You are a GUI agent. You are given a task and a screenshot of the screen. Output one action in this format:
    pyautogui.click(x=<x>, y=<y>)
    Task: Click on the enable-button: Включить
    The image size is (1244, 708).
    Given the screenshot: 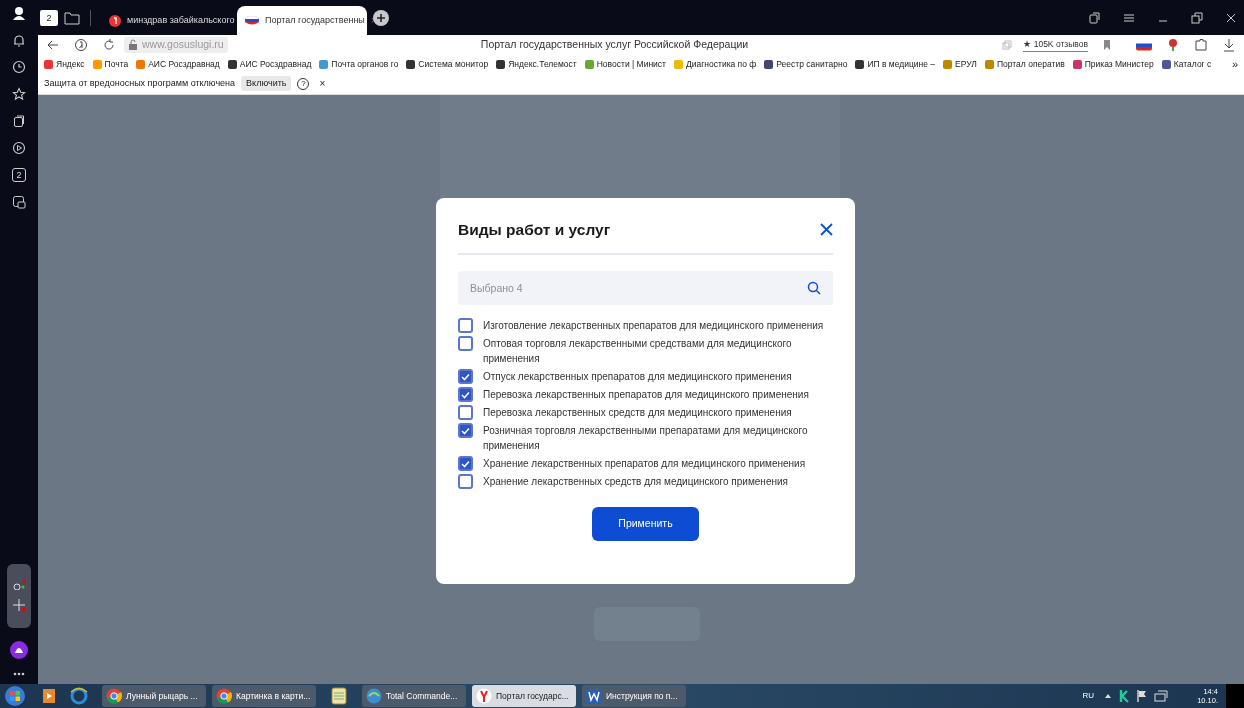 What is the action you would take?
    pyautogui.click(x=266, y=83)
    